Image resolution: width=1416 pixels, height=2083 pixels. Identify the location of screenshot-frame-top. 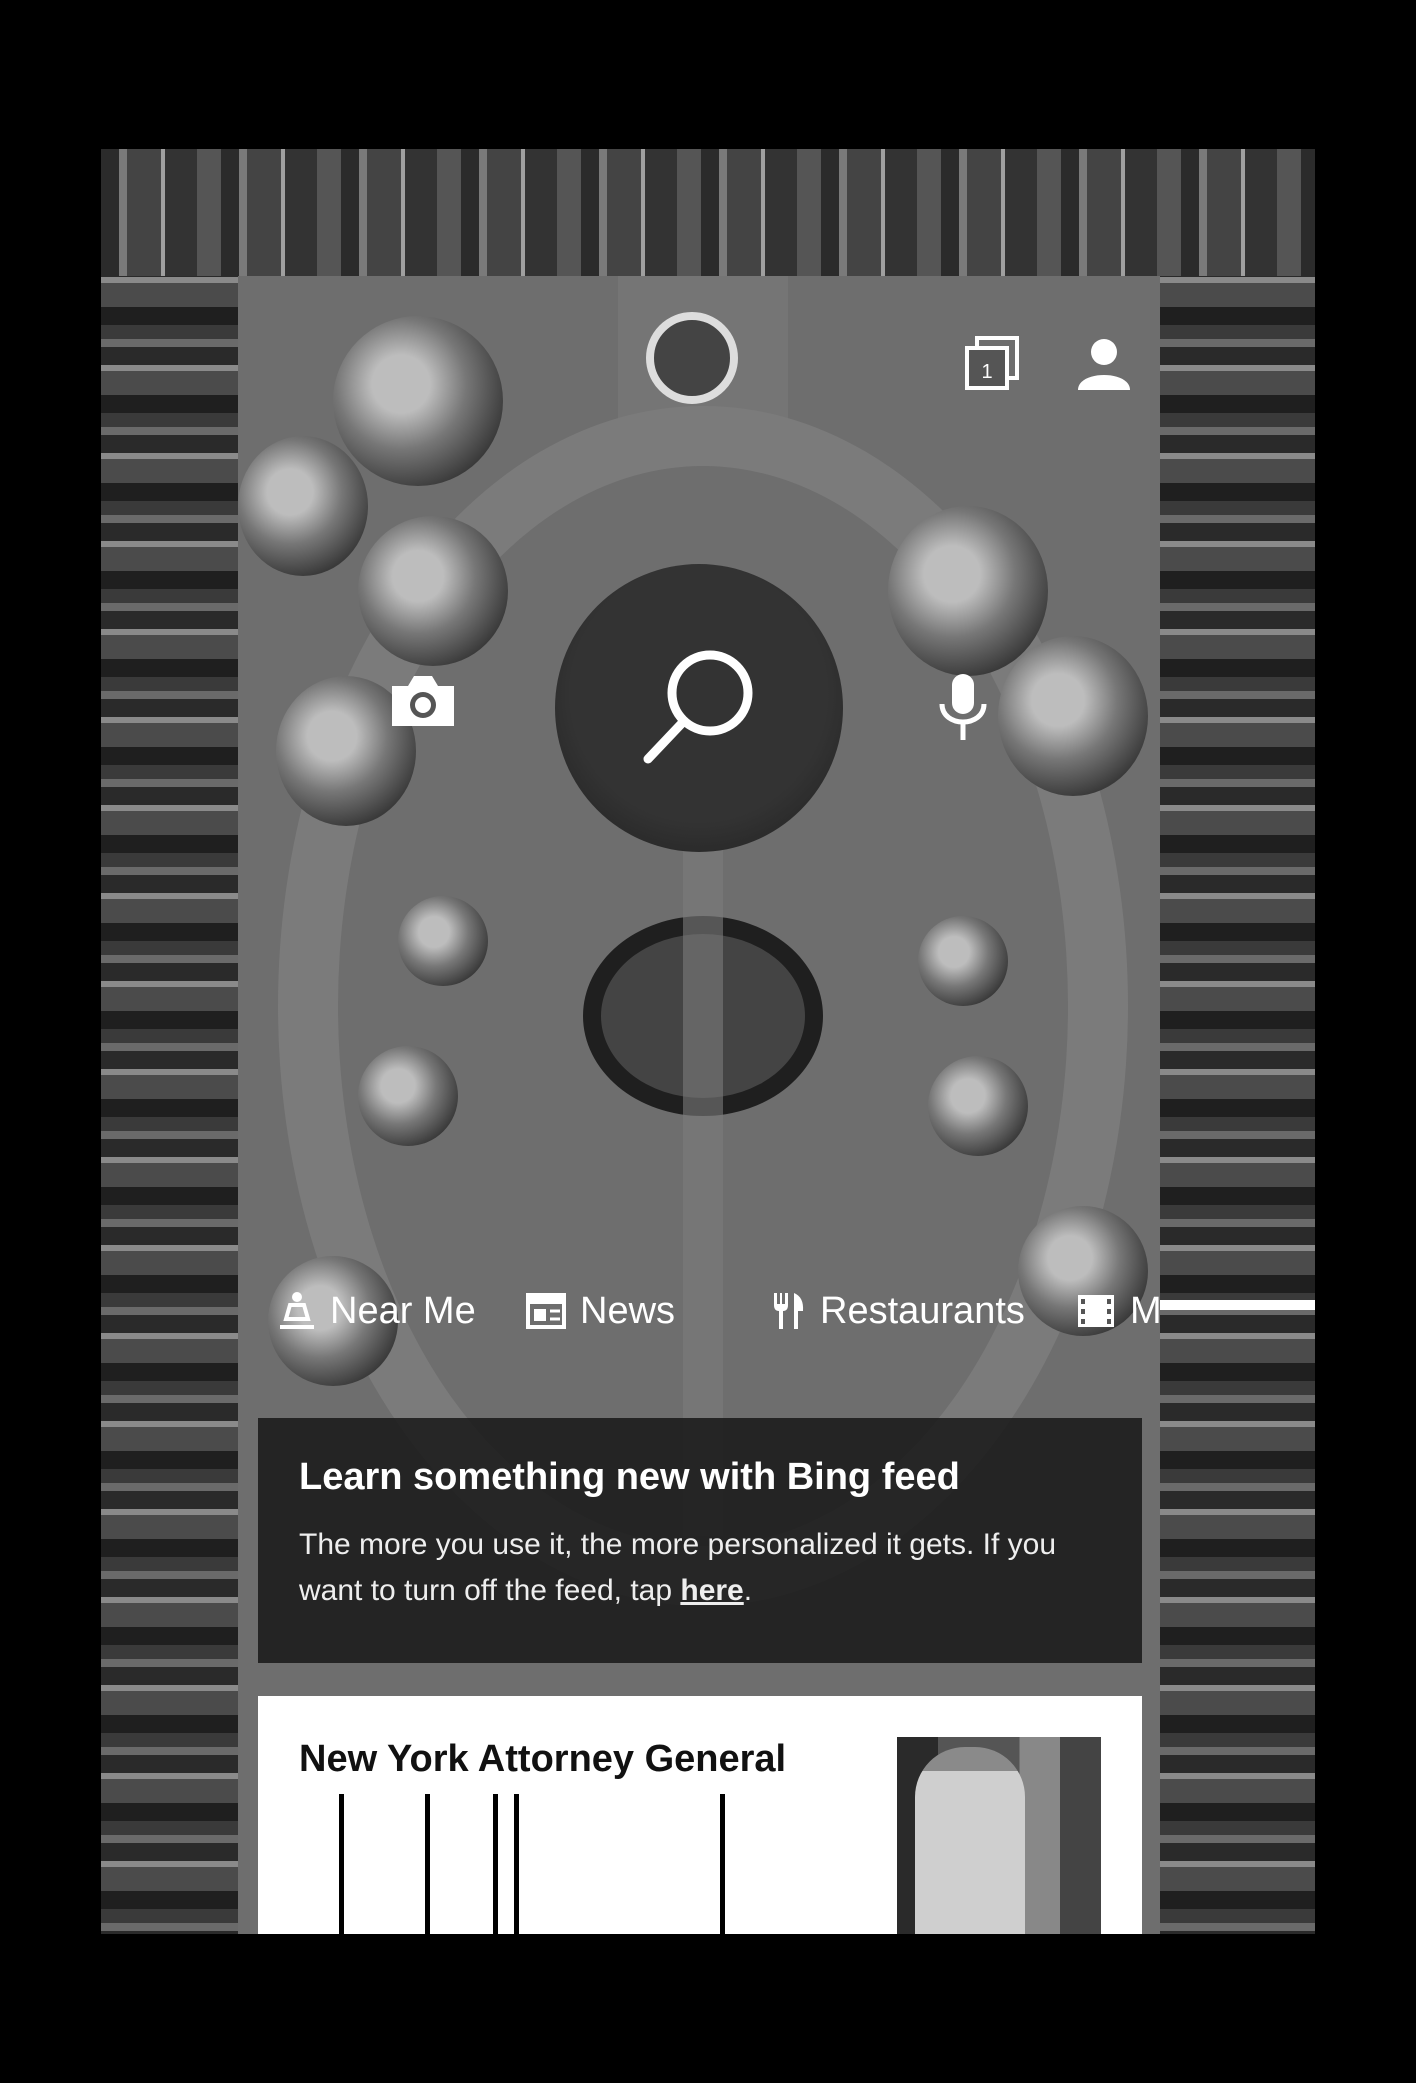
(708, 212).